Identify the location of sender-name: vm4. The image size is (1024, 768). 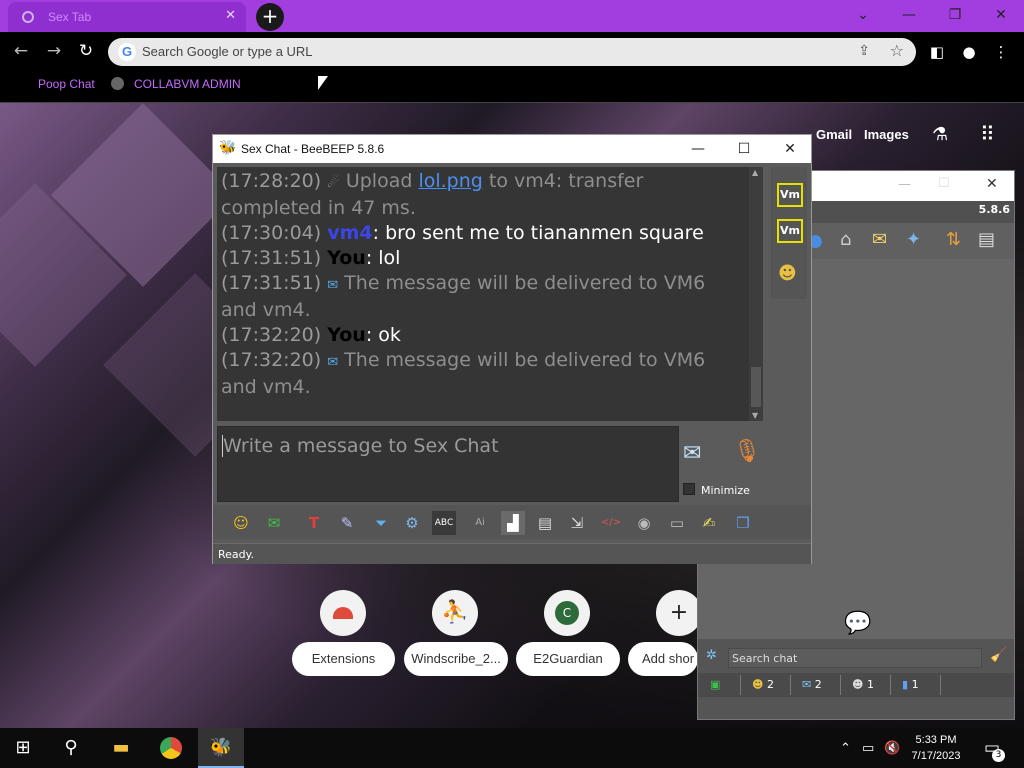
(350, 233).